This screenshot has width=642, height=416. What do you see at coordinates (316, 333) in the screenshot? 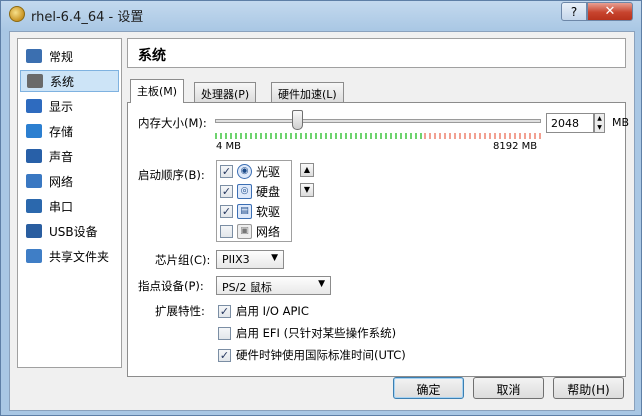
I see `efi-label: 启用 EFI (只针对某些操作系统)` at bounding box center [316, 333].